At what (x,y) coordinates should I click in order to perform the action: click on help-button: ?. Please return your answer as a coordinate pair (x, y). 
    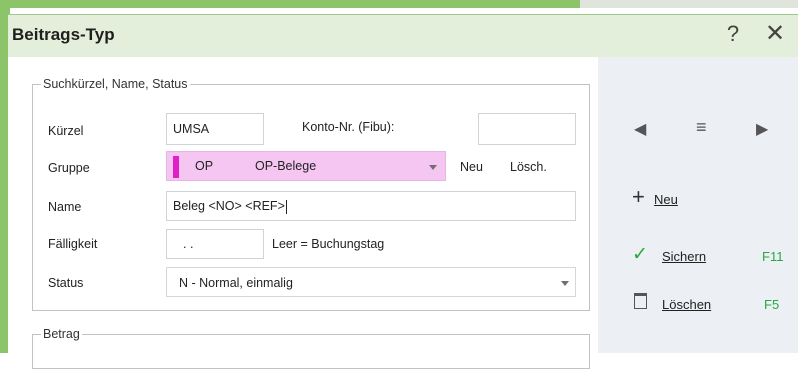
    Looking at the image, I should click on (733, 34).